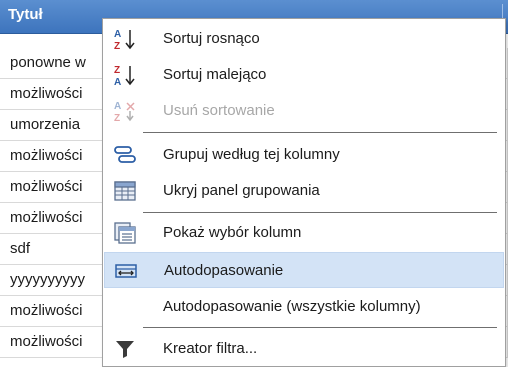  I want to click on column-chooser-icon, so click(125, 233).